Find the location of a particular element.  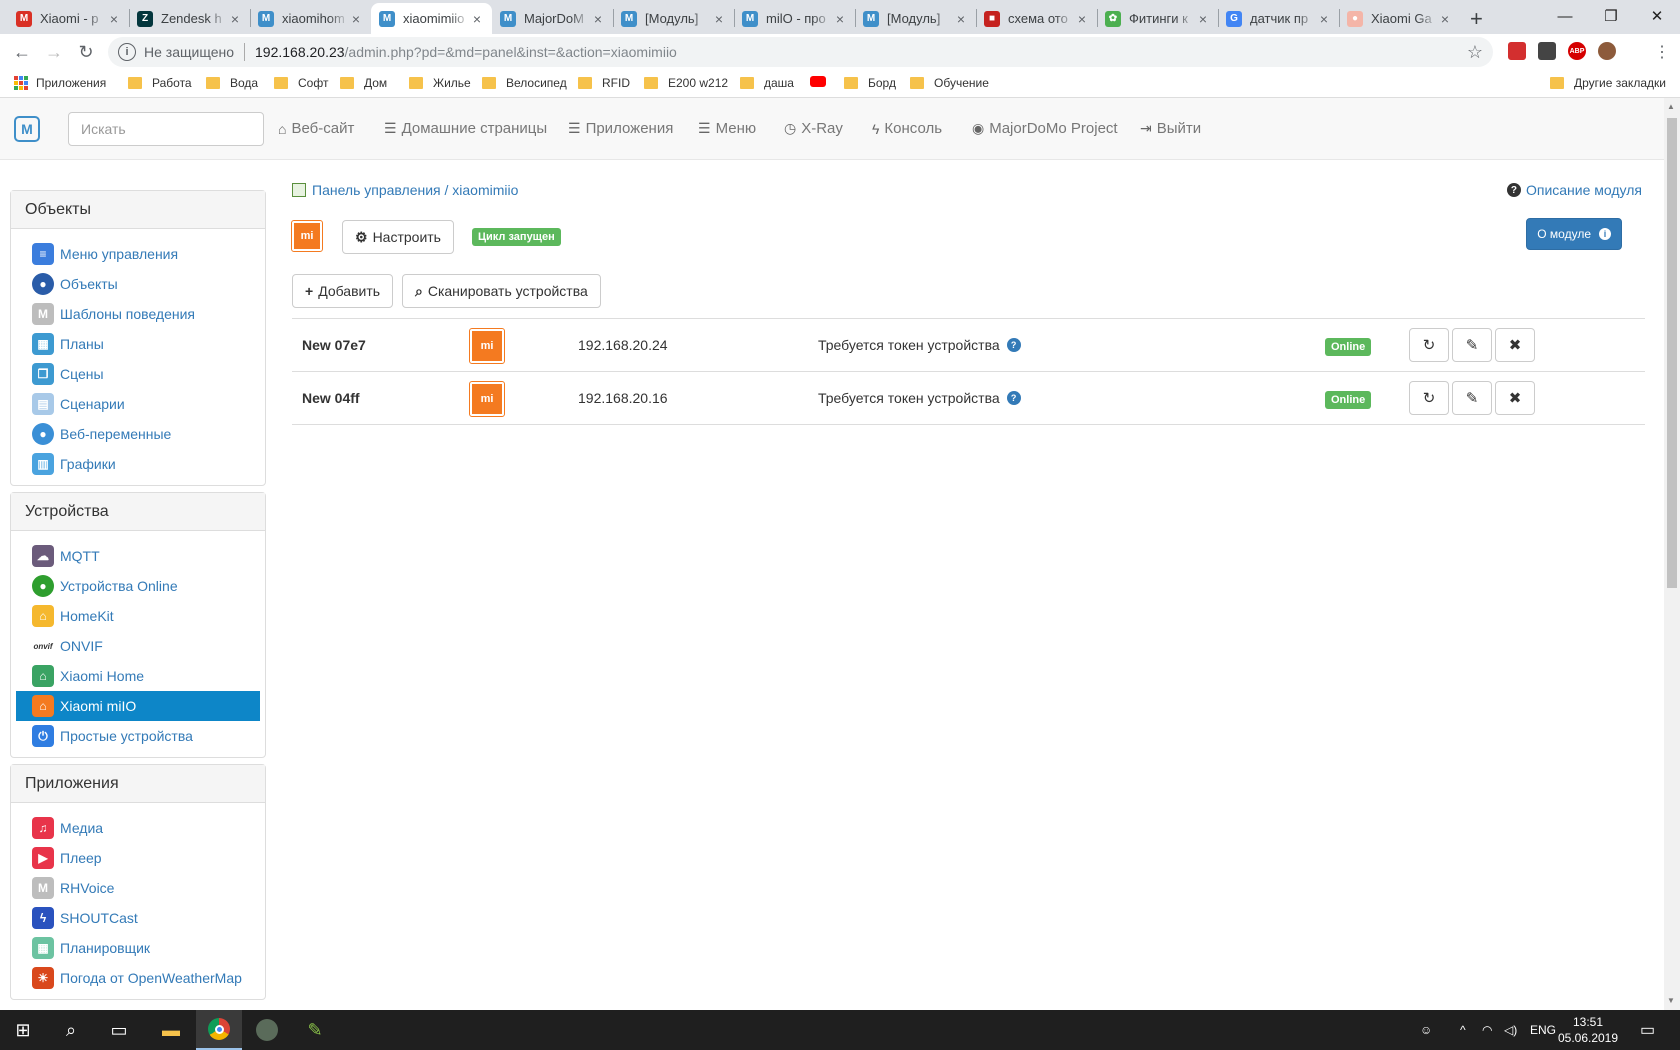

scroll-up-icon: ▲ is located at coordinates (1671, 106).